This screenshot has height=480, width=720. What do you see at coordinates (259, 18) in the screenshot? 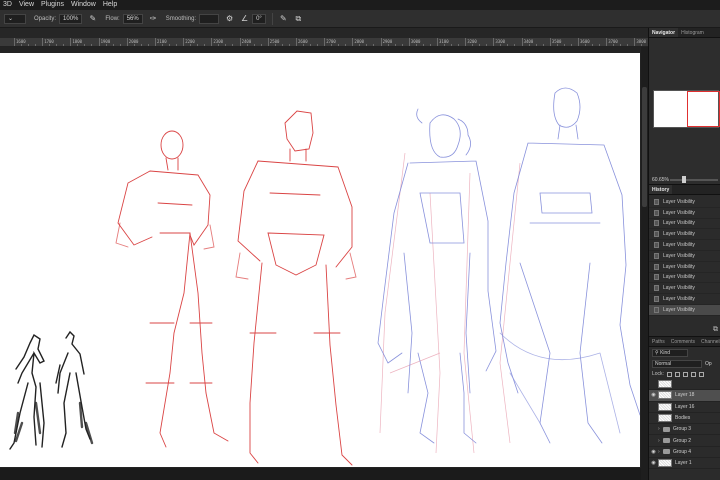
I see `angle-field: 0°` at bounding box center [259, 18].